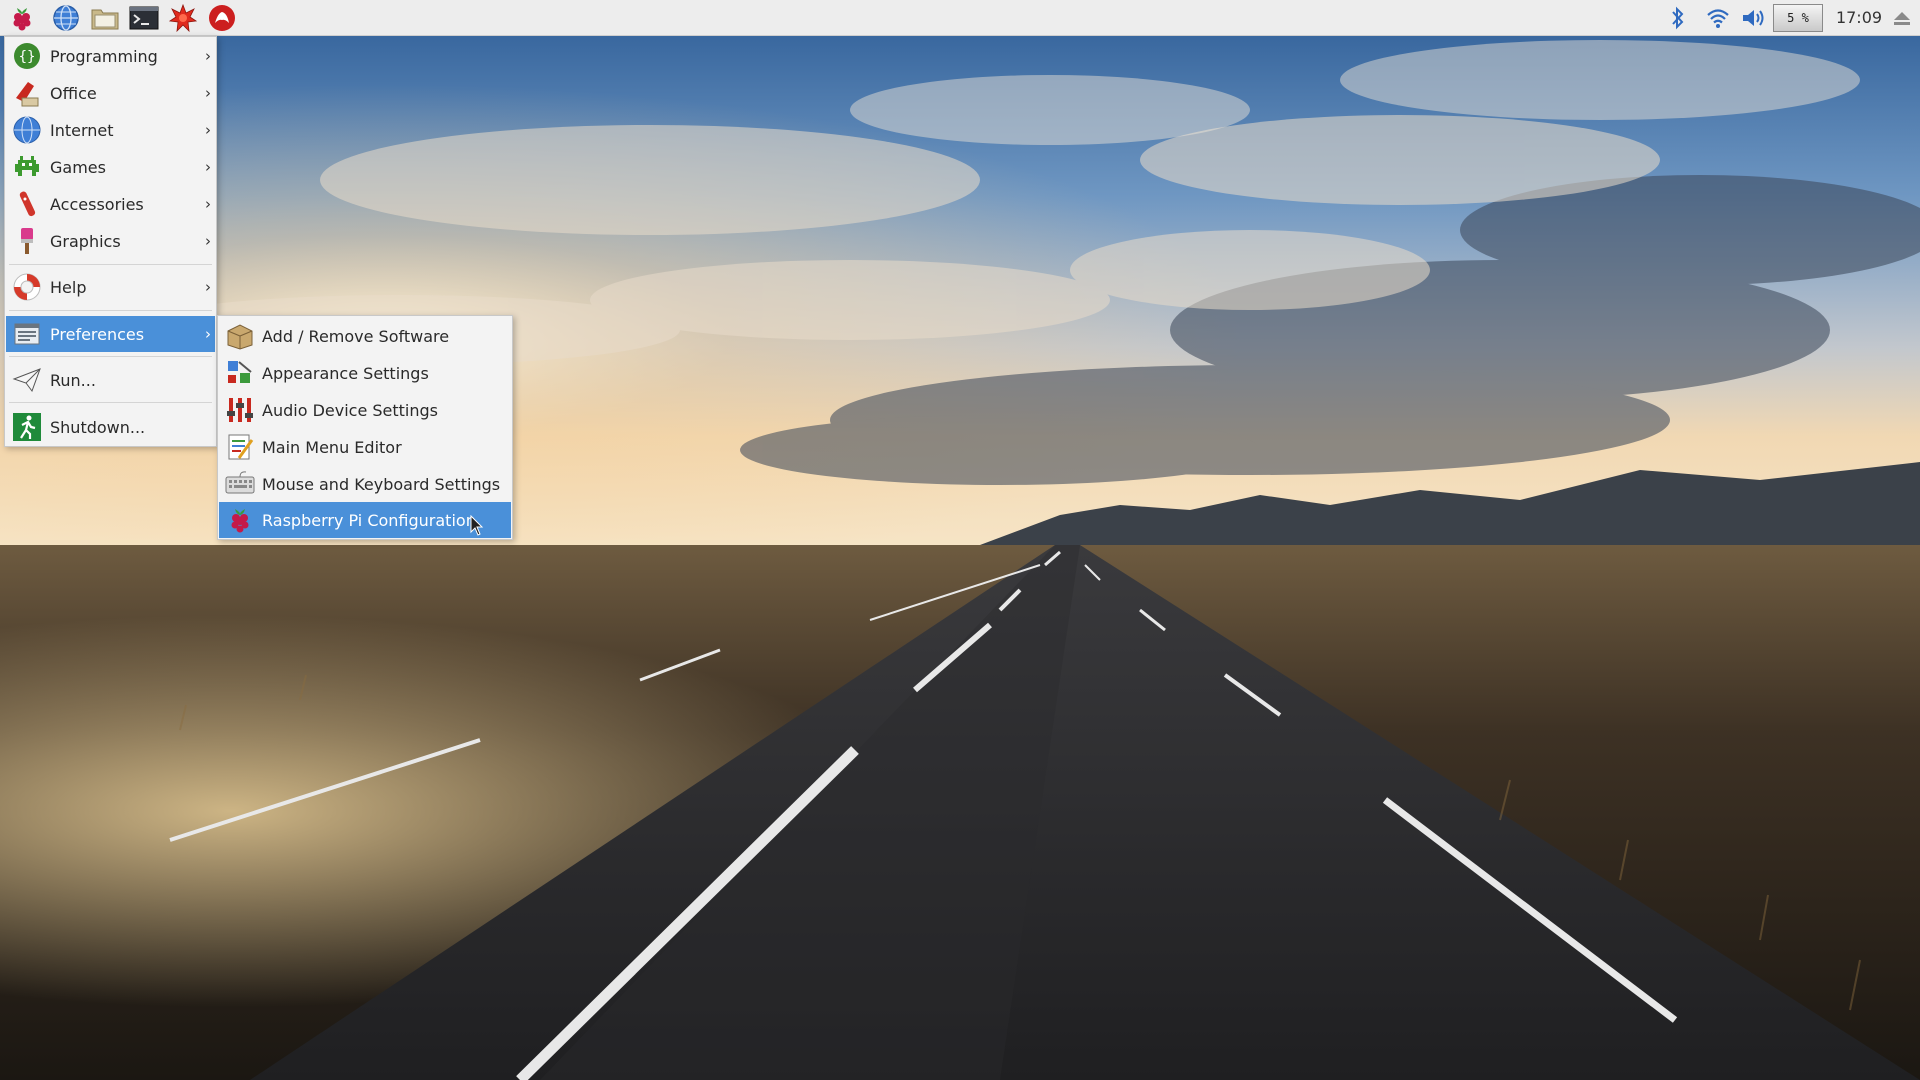 The height and width of the screenshot is (1080, 1920). I want to click on terminal-icon, so click(144, 18).